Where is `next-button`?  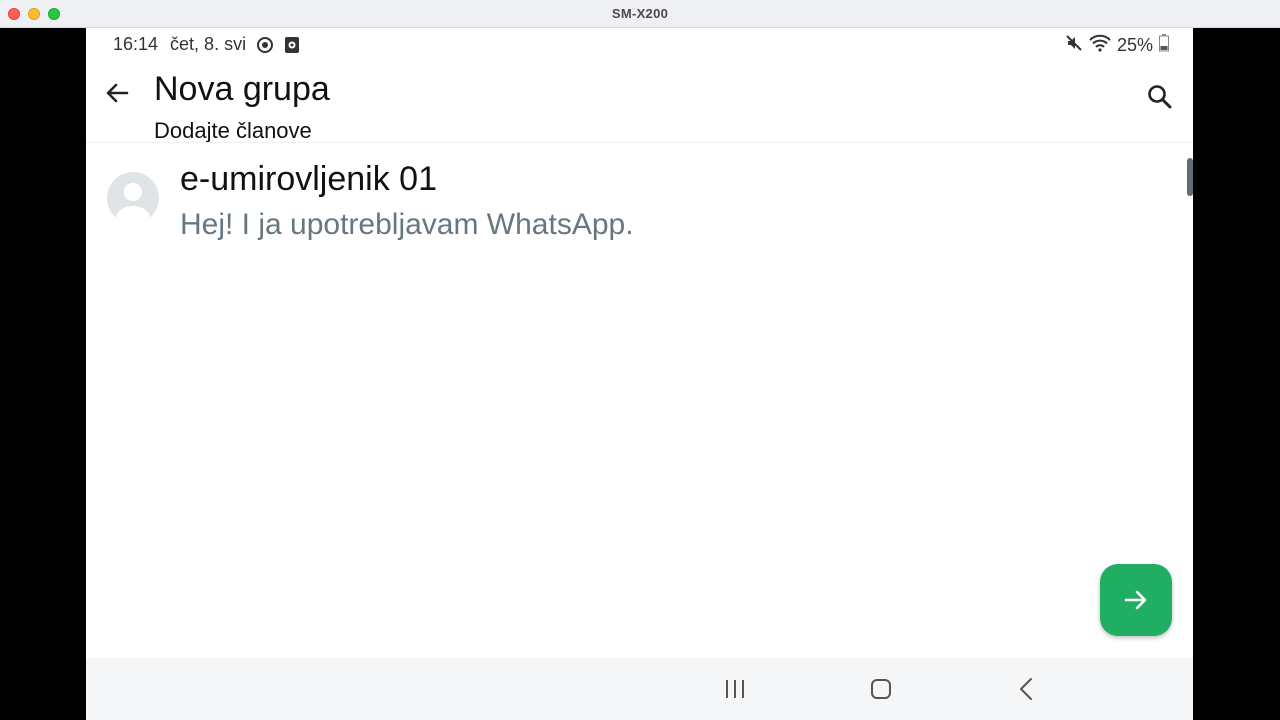 next-button is located at coordinates (1136, 600).